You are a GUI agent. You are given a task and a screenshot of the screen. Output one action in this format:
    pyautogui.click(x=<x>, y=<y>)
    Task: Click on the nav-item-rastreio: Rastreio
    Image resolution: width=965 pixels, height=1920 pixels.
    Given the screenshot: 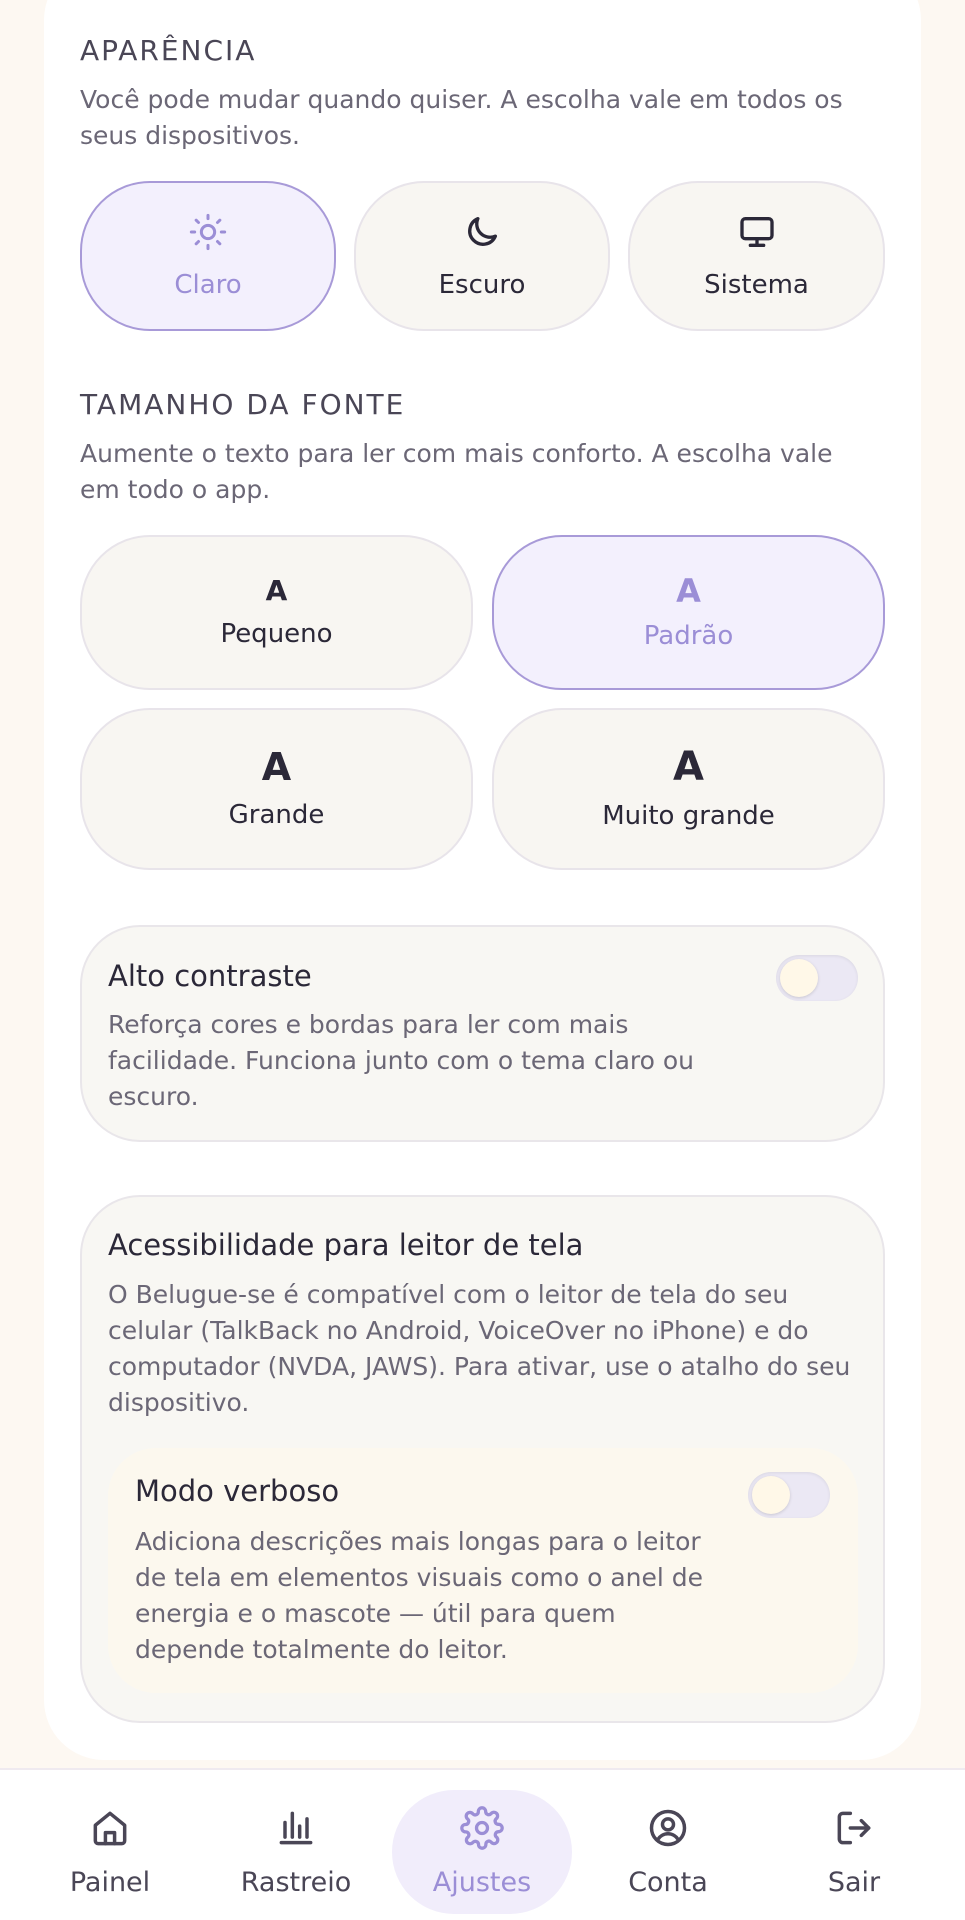 What is the action you would take?
    pyautogui.click(x=296, y=1852)
    